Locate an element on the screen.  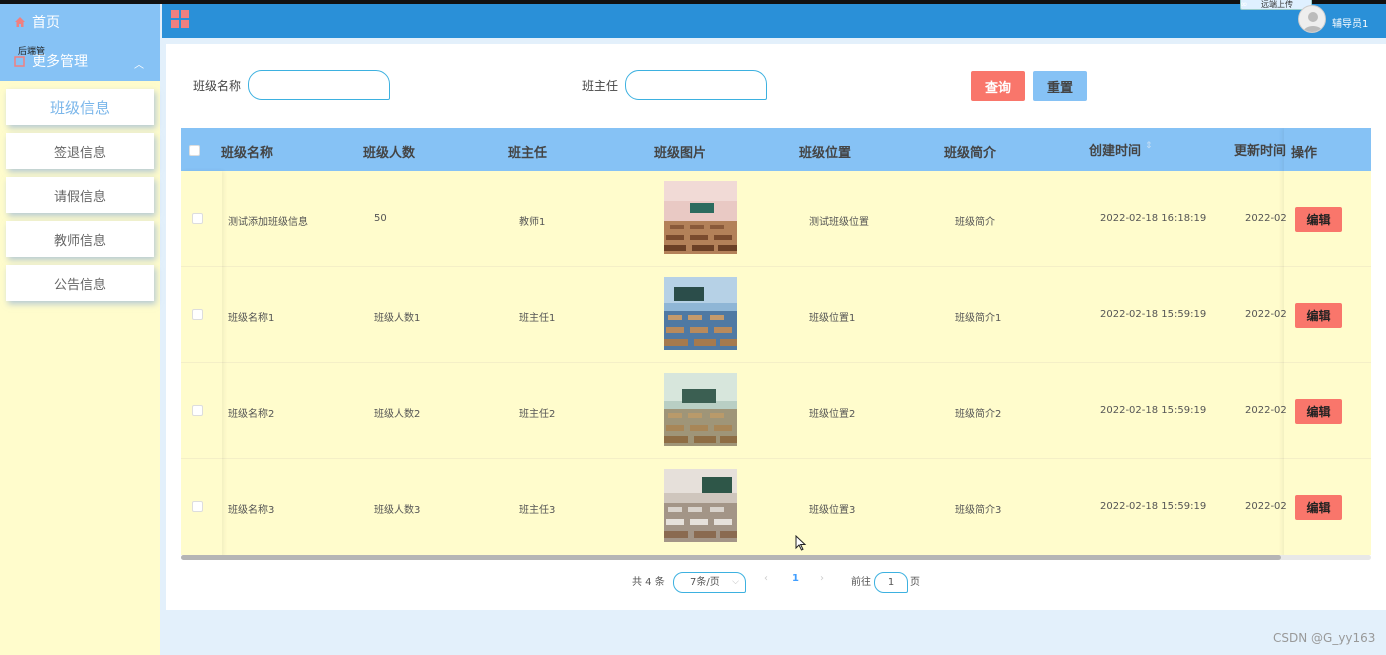
horizontal-scrollbar is located at coordinates (731, 557).